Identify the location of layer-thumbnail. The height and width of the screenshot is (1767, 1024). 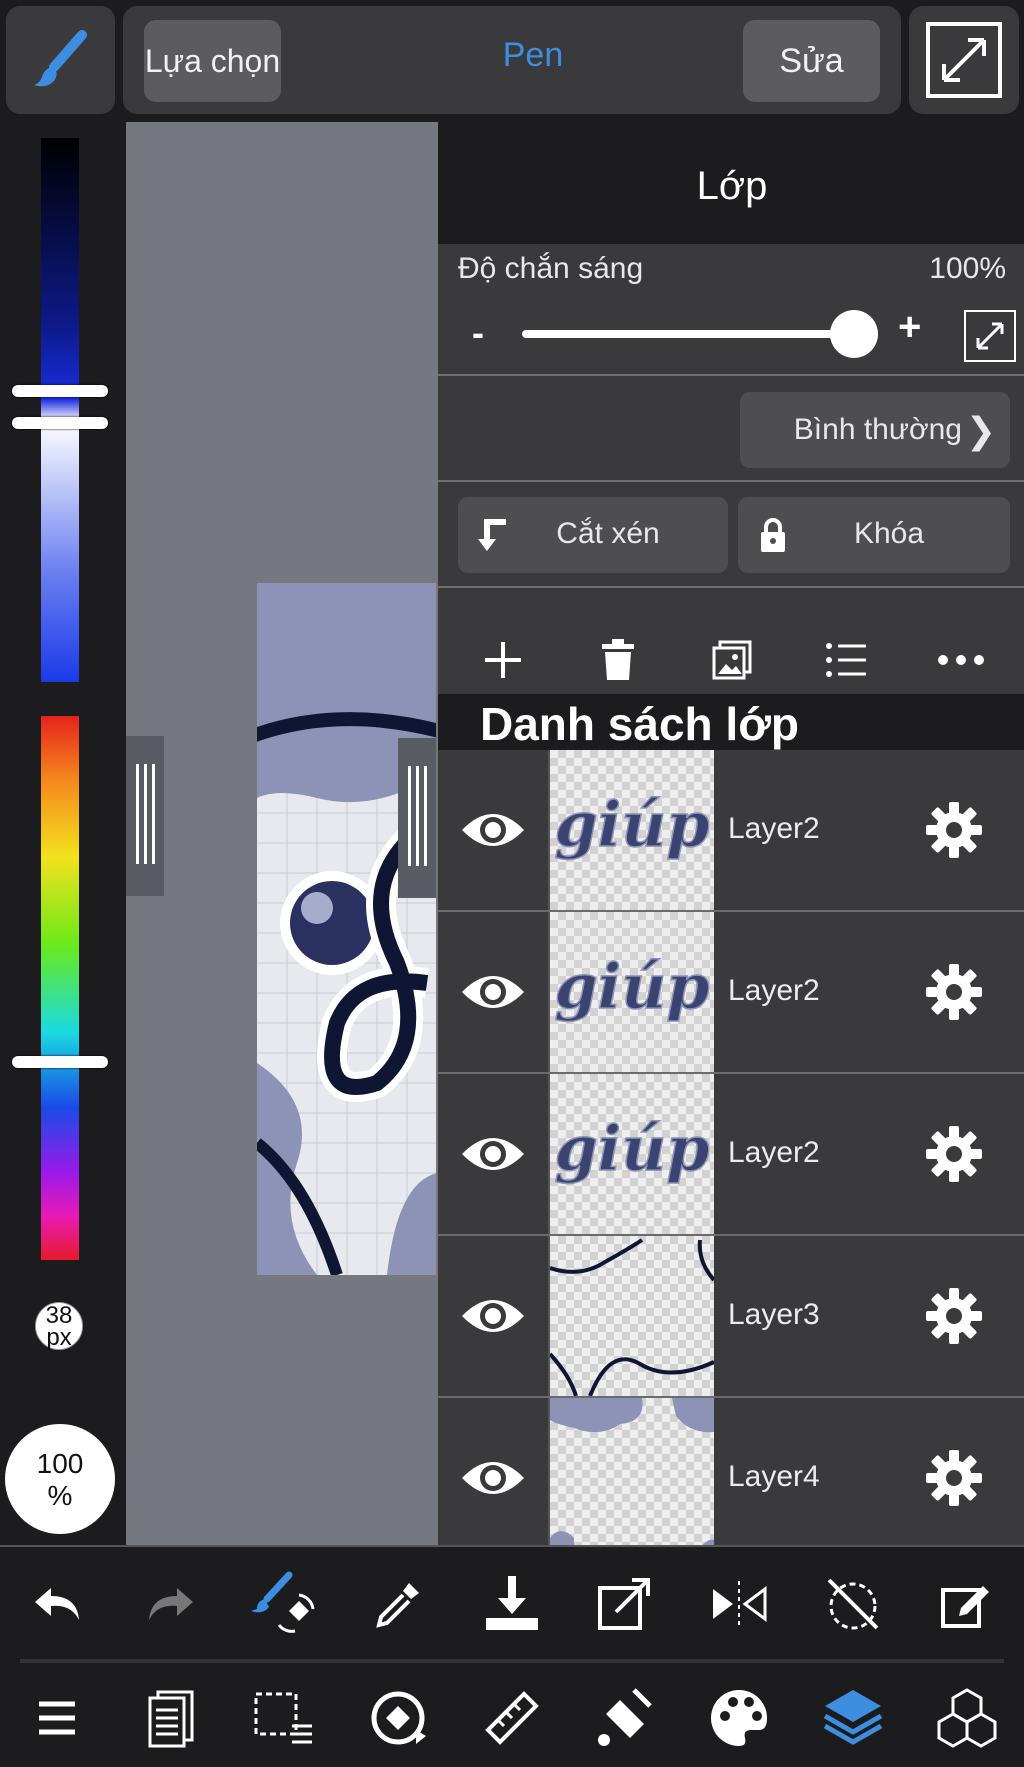
(632, 1316).